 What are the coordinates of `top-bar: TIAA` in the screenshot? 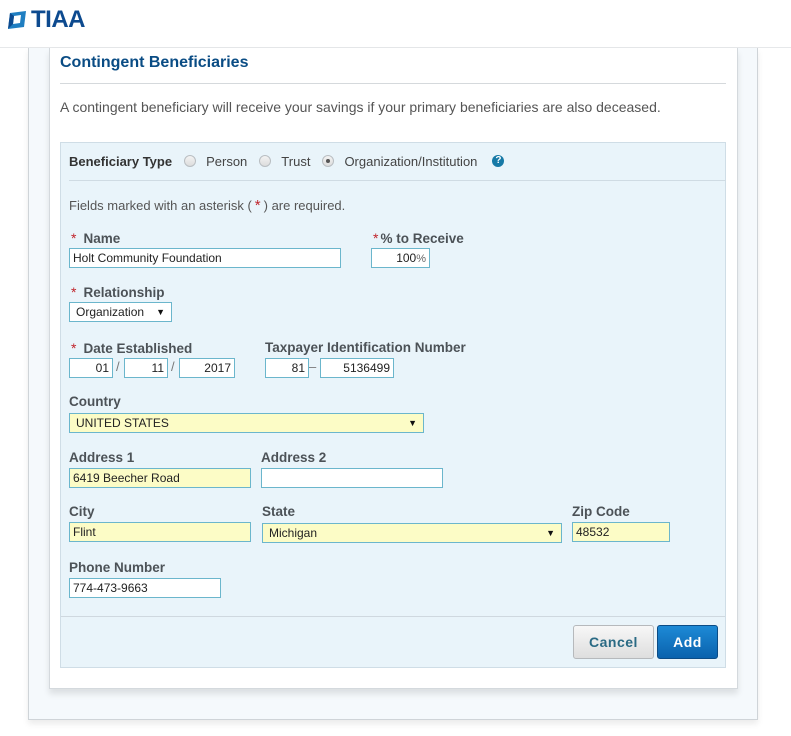 It's located at (395, 24).